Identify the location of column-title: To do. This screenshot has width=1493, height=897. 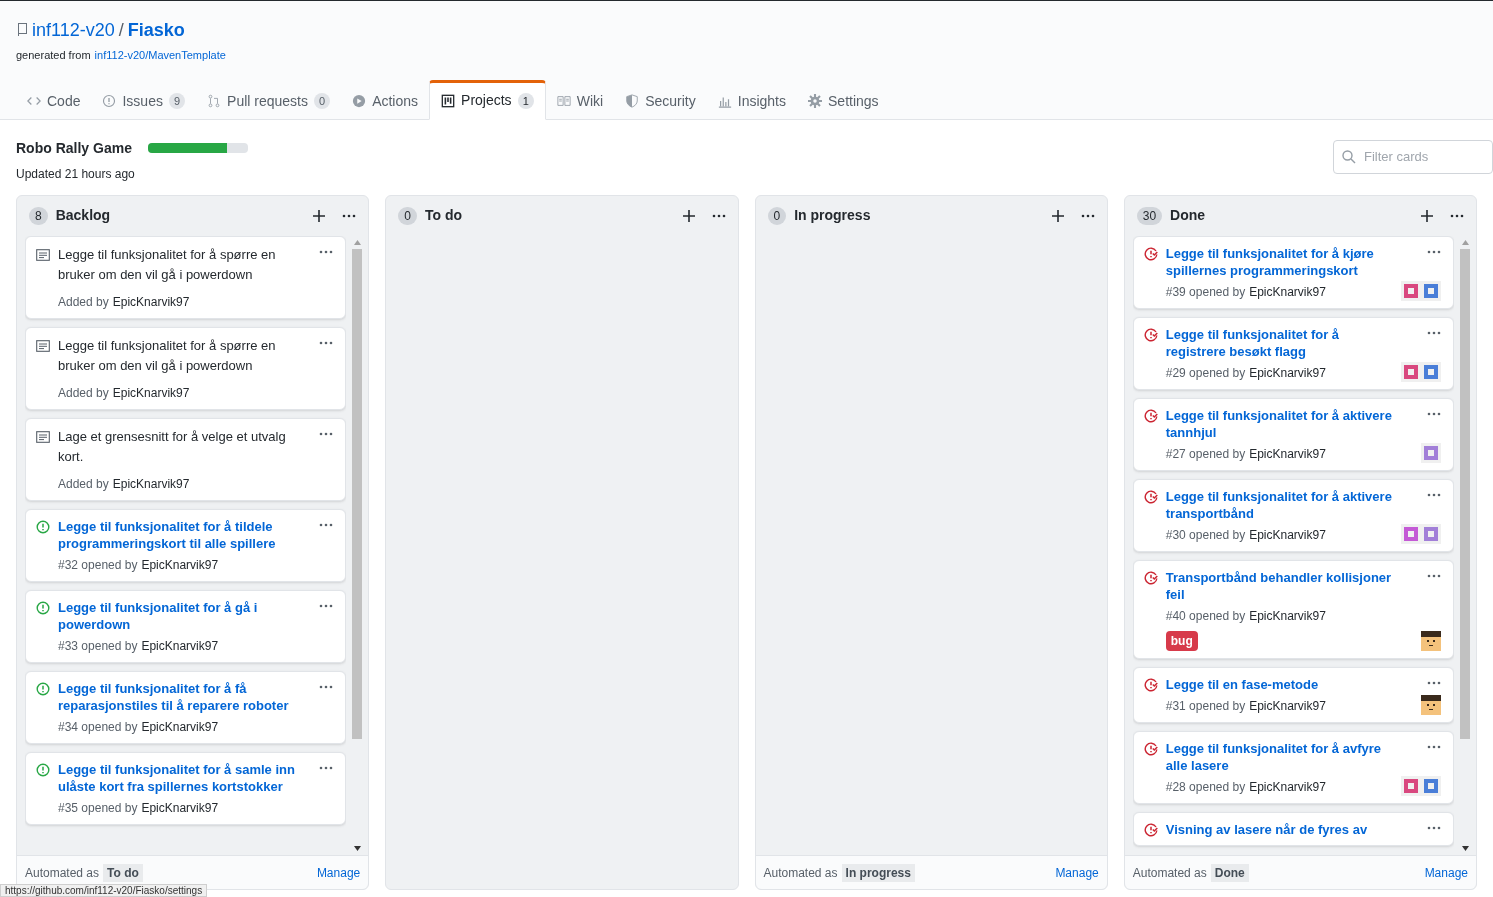
(443, 215).